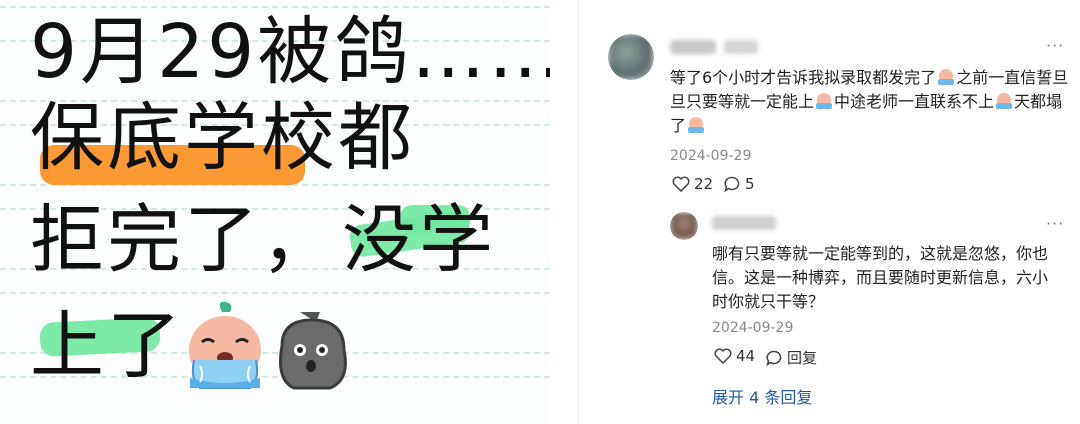 The image size is (1080, 424). I want to click on reply-button: 回复, so click(791, 357).